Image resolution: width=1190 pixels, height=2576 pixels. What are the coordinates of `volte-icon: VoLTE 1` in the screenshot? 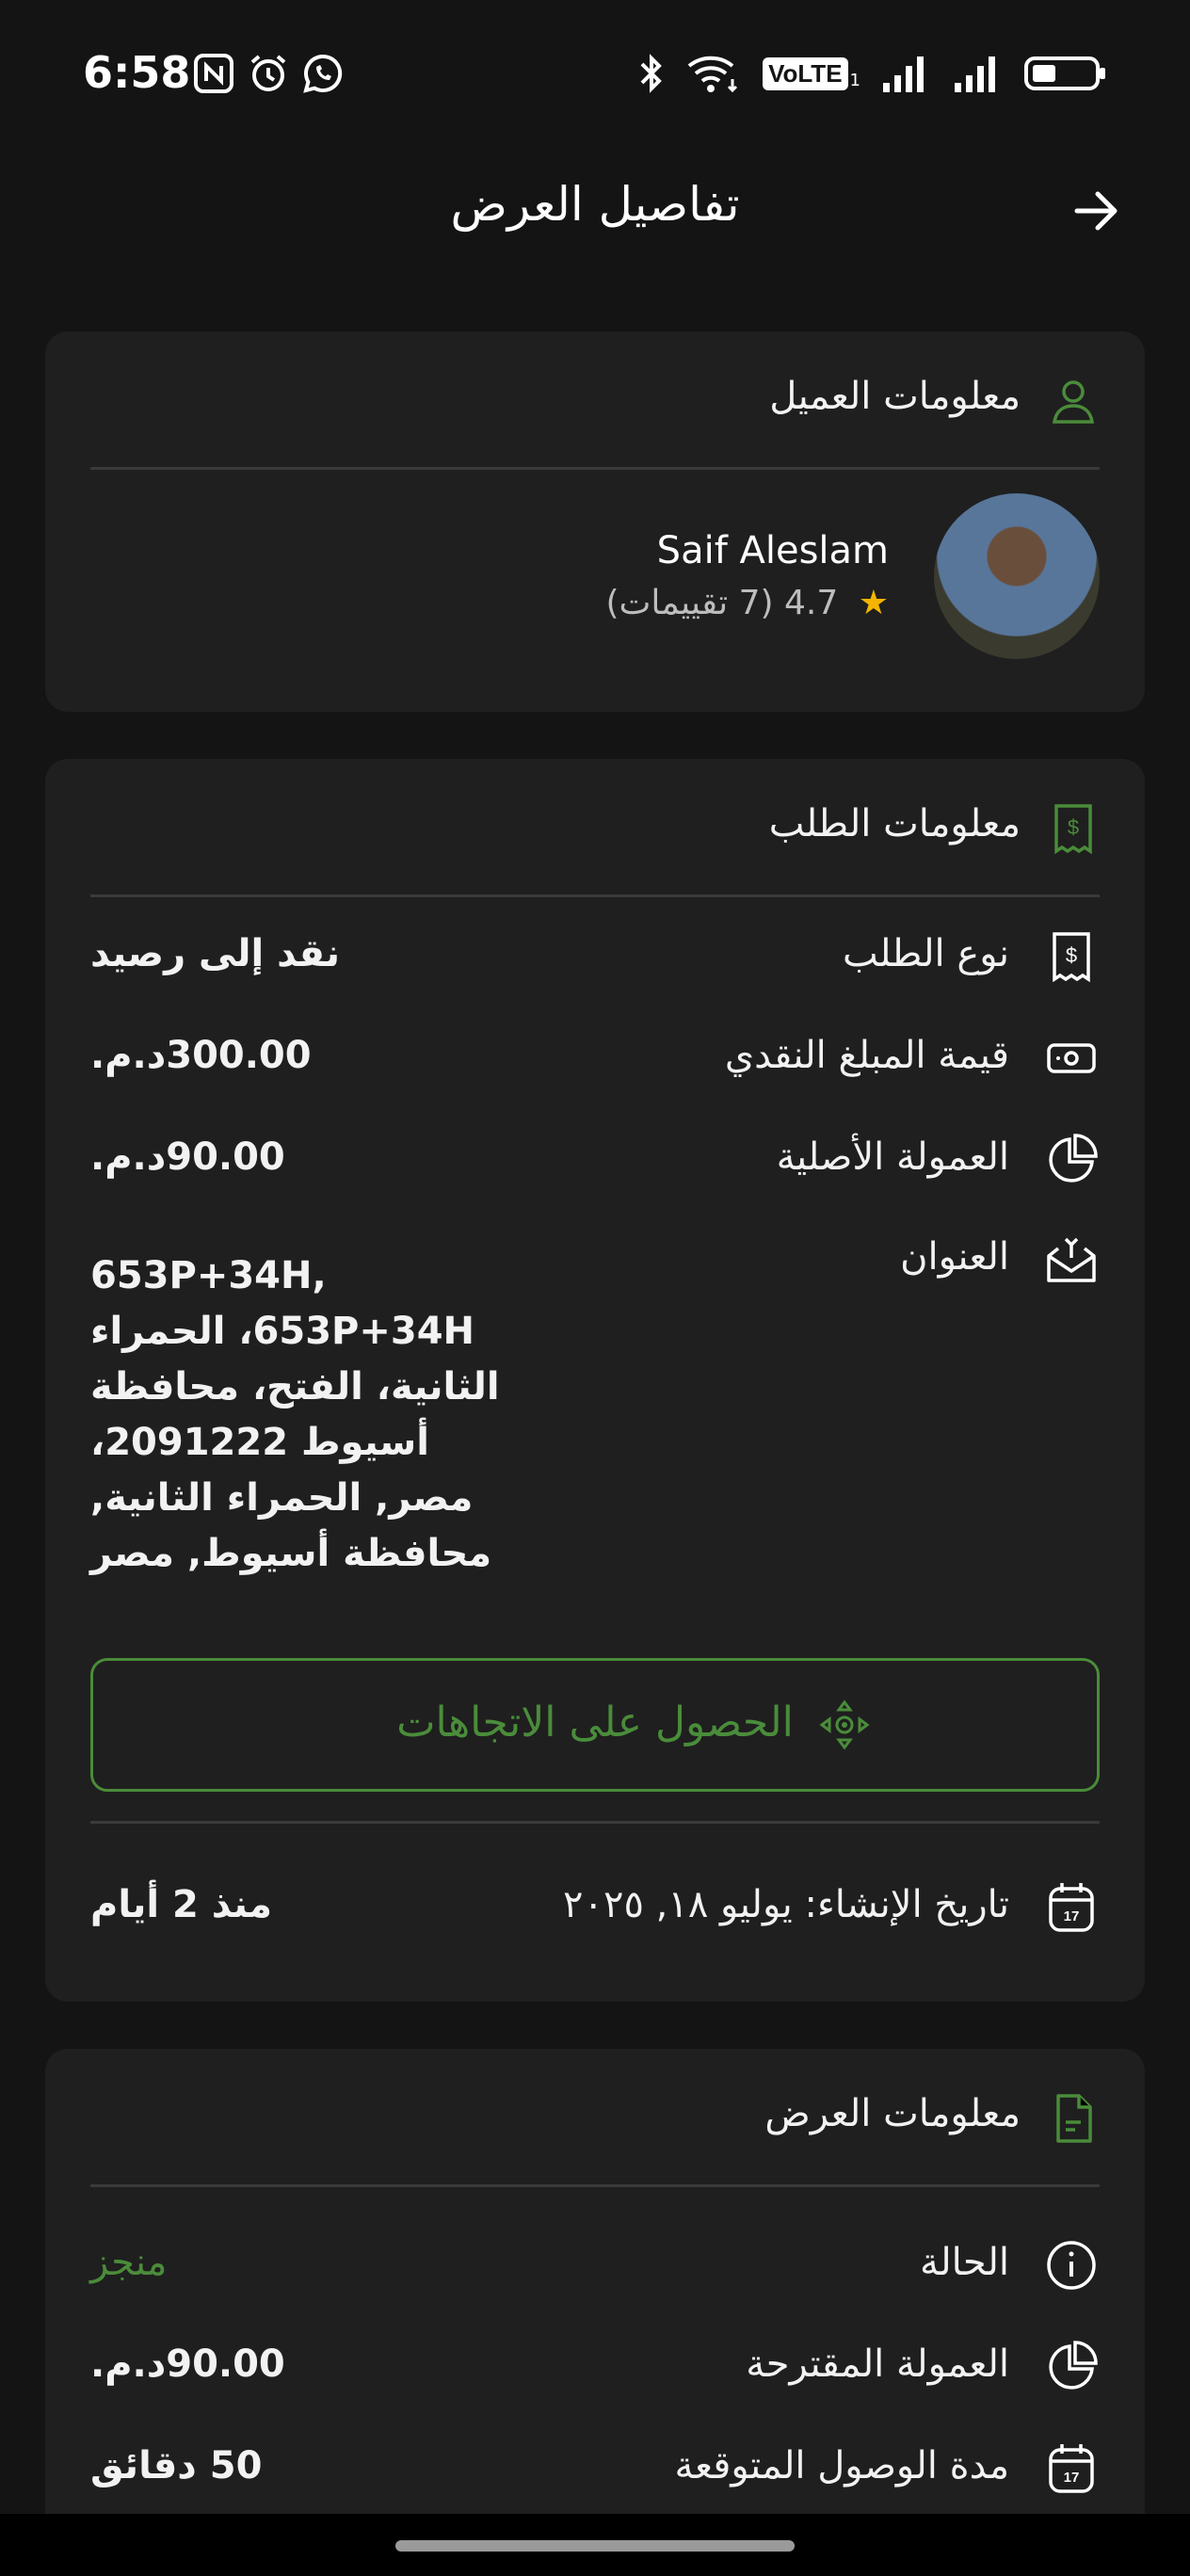 It's located at (812, 73).